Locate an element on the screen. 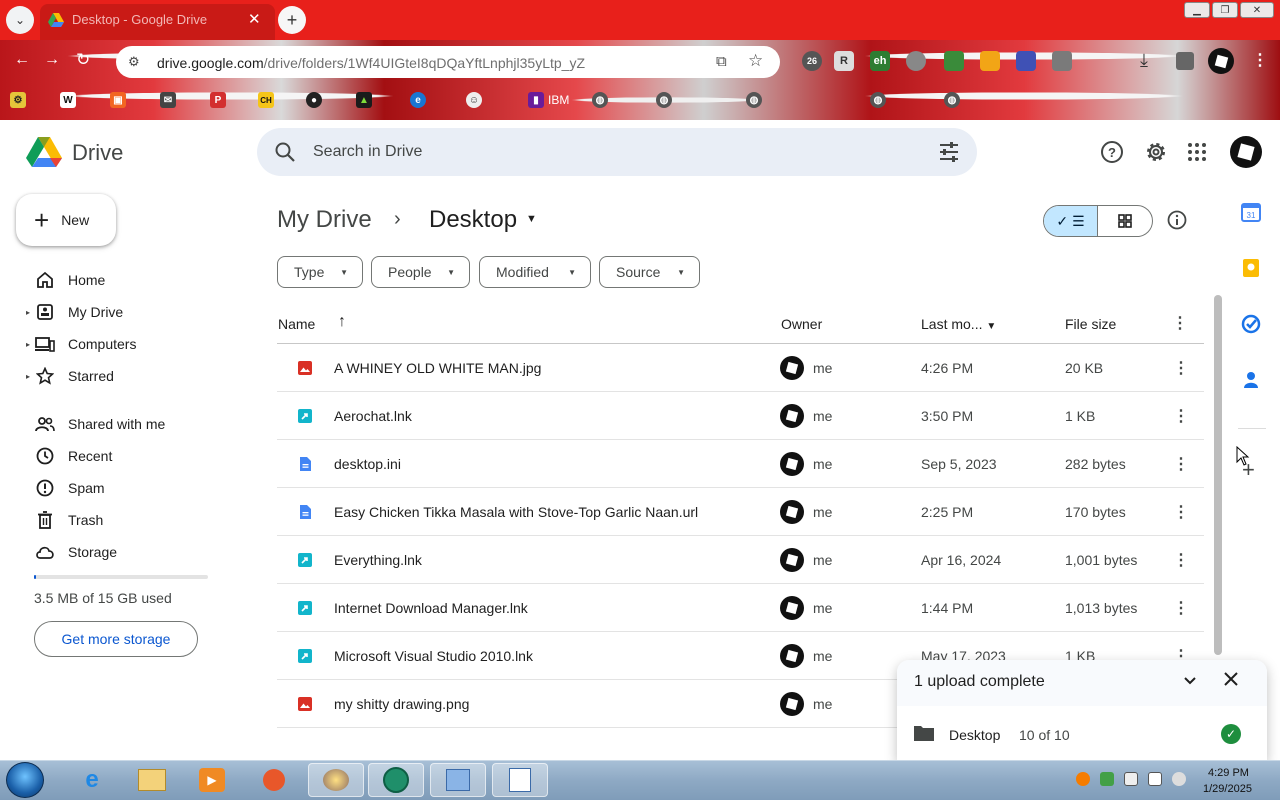 Image resolution: width=1280 pixels, height=800 pixels. breadcrumb-current-folder: Desktop is located at coordinates (473, 220).